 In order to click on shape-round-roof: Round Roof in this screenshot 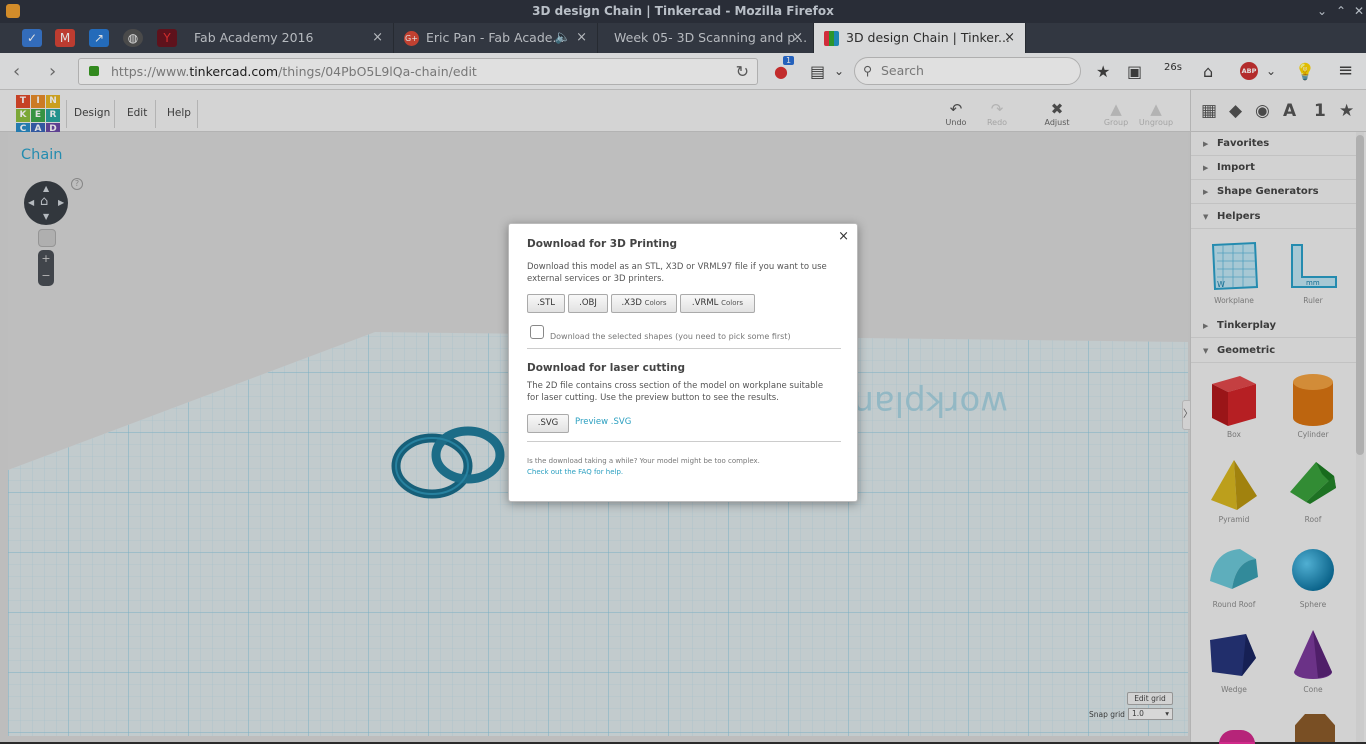, I will do `click(1234, 574)`.